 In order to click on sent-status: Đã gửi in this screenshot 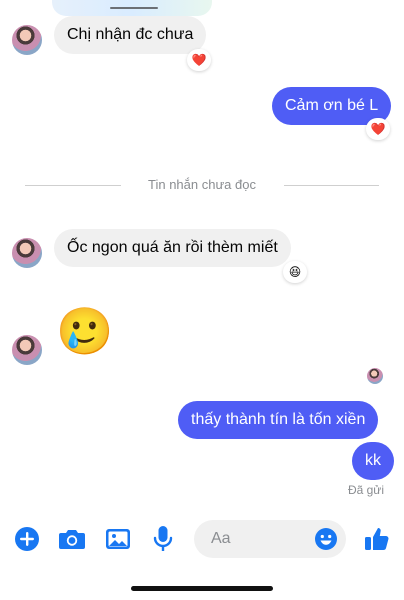, I will do `click(365, 490)`.